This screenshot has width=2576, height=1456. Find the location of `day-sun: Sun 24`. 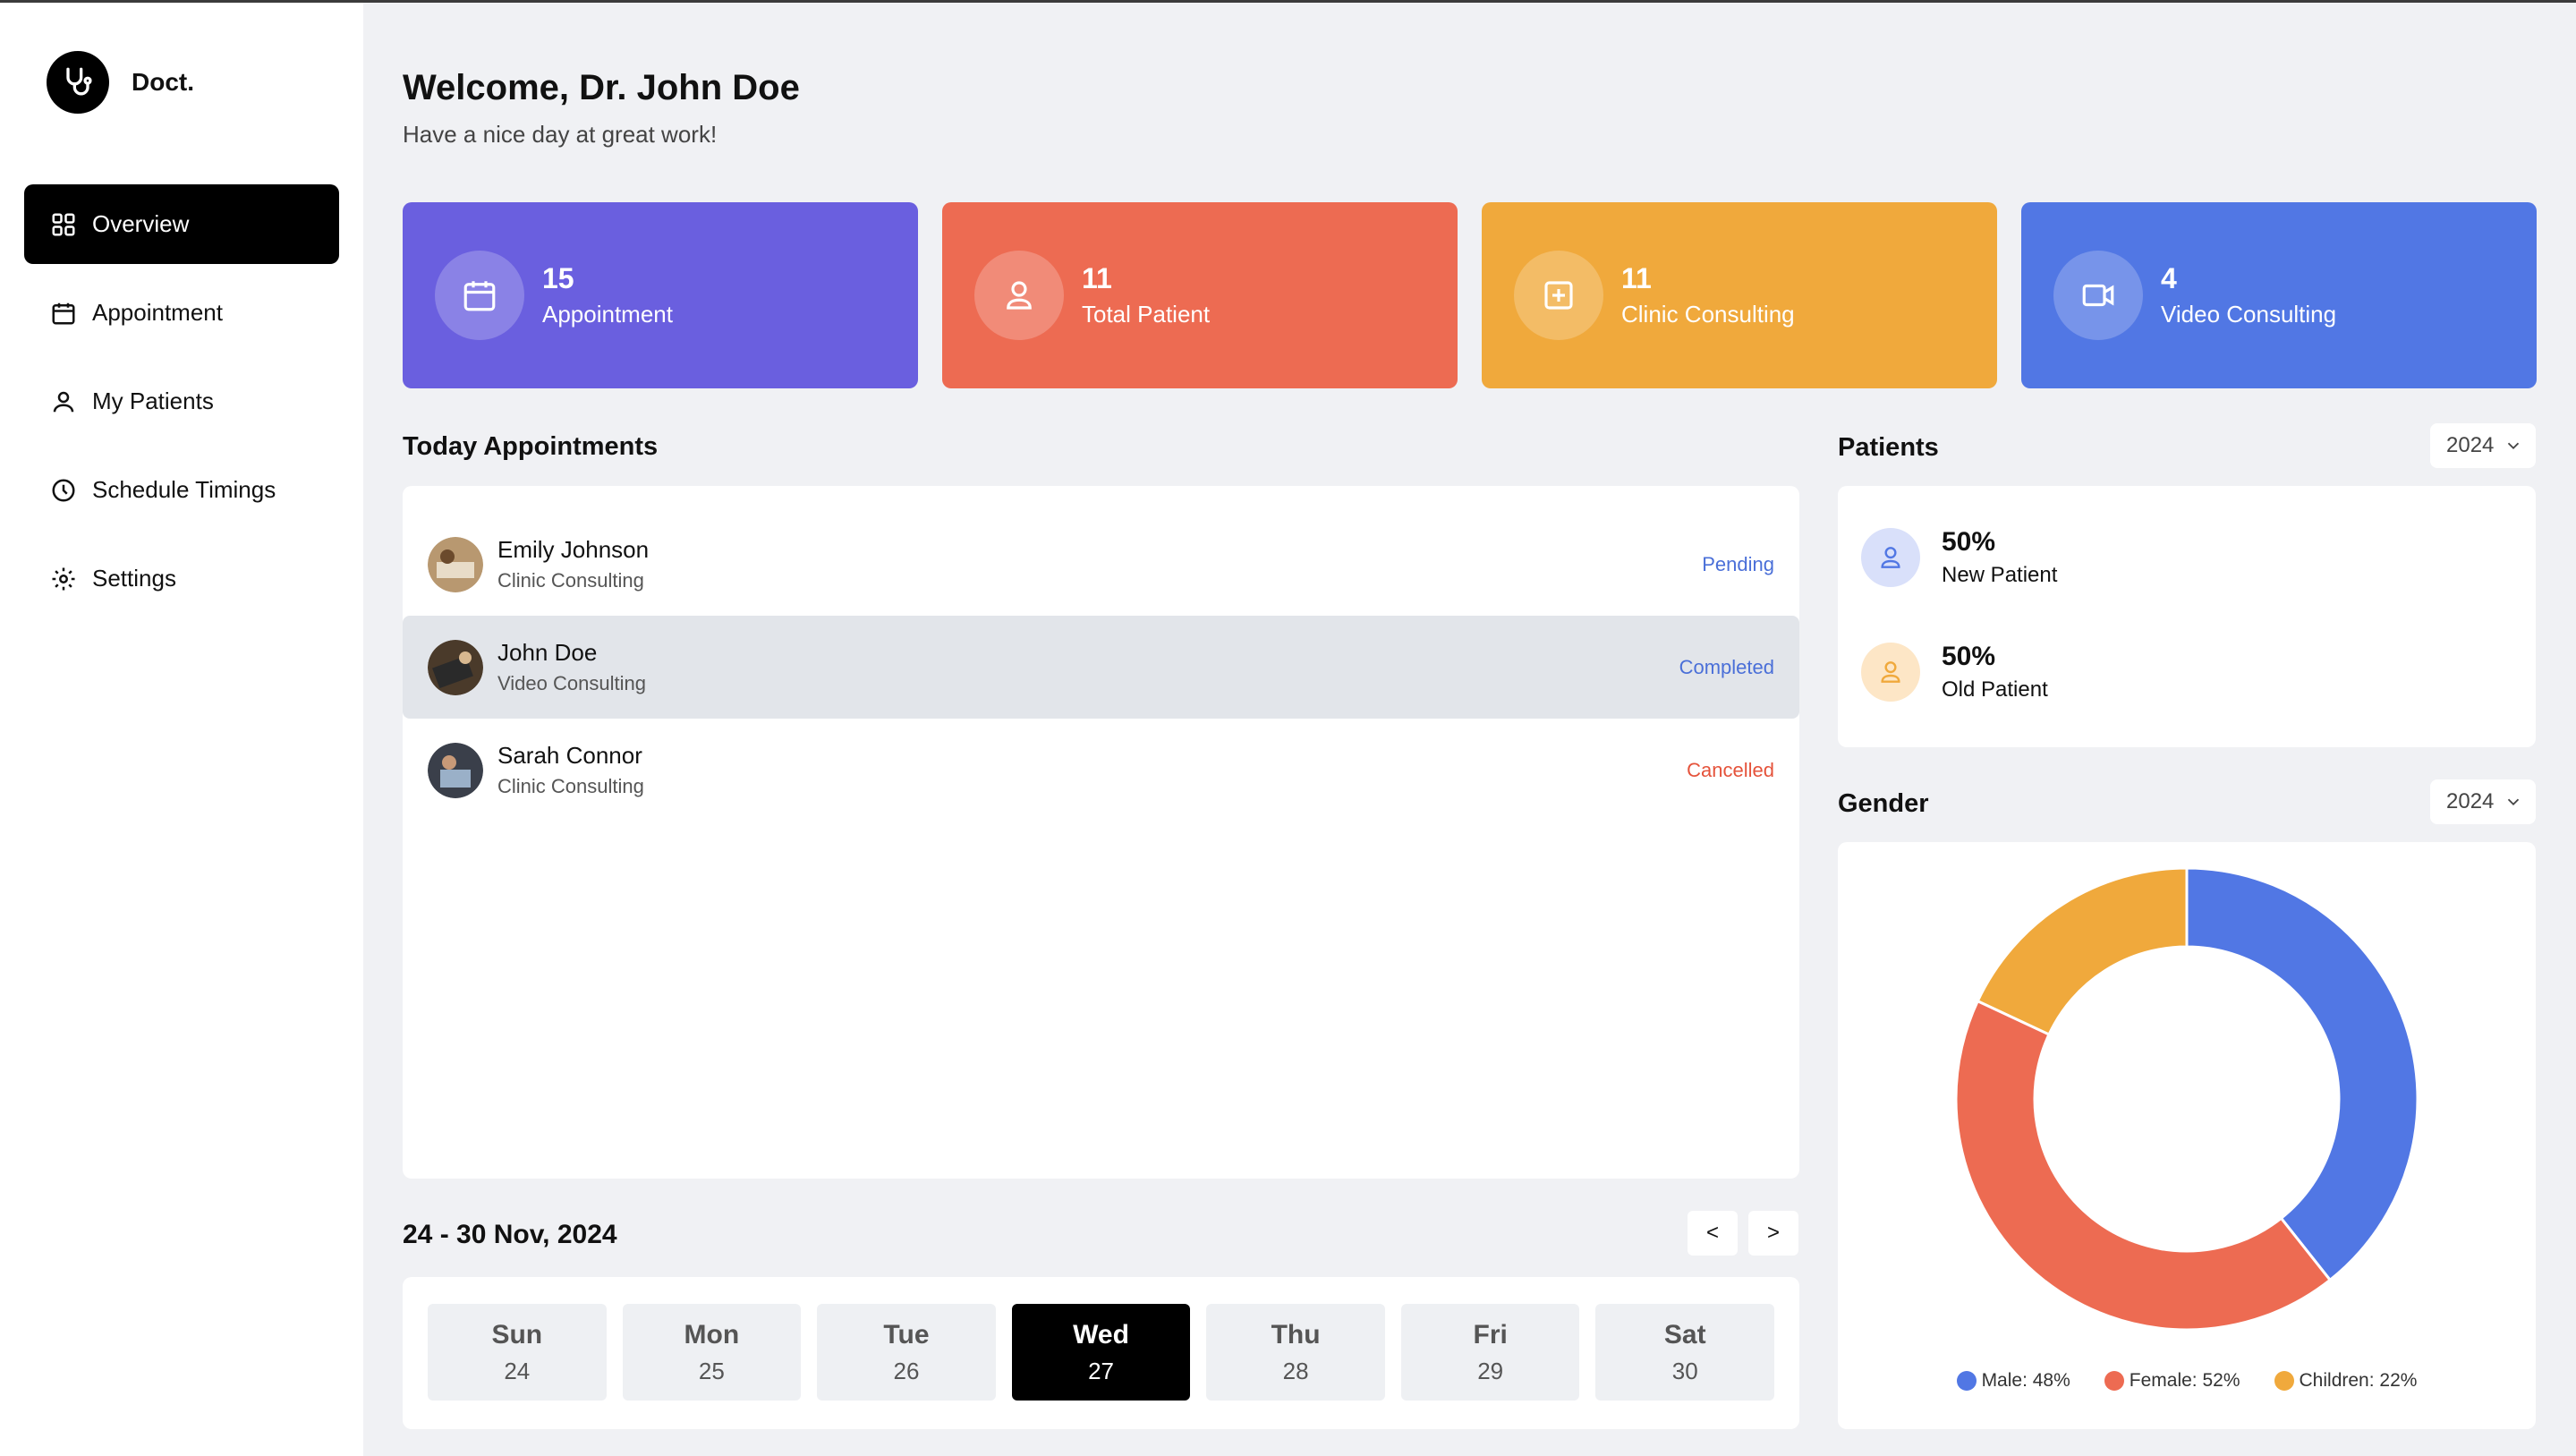

day-sun: Sun 24 is located at coordinates (517, 1352).